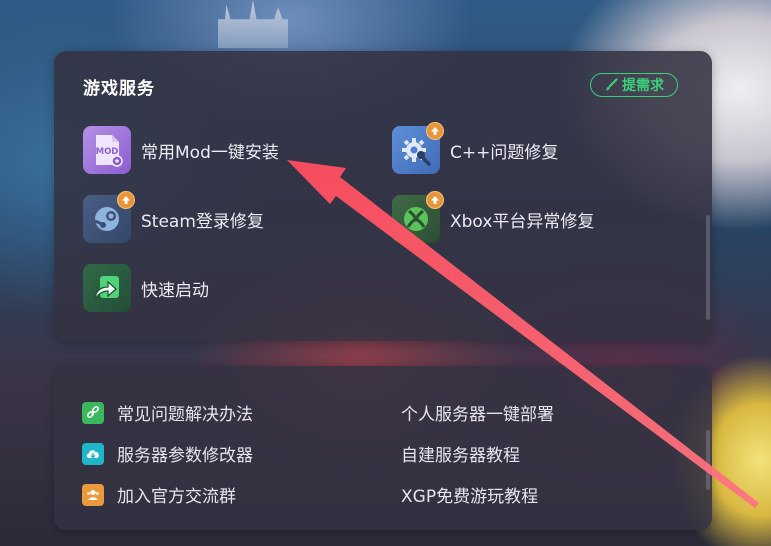 The width and height of the screenshot is (771, 546). What do you see at coordinates (253, 24) in the screenshot?
I see `background-castle` at bounding box center [253, 24].